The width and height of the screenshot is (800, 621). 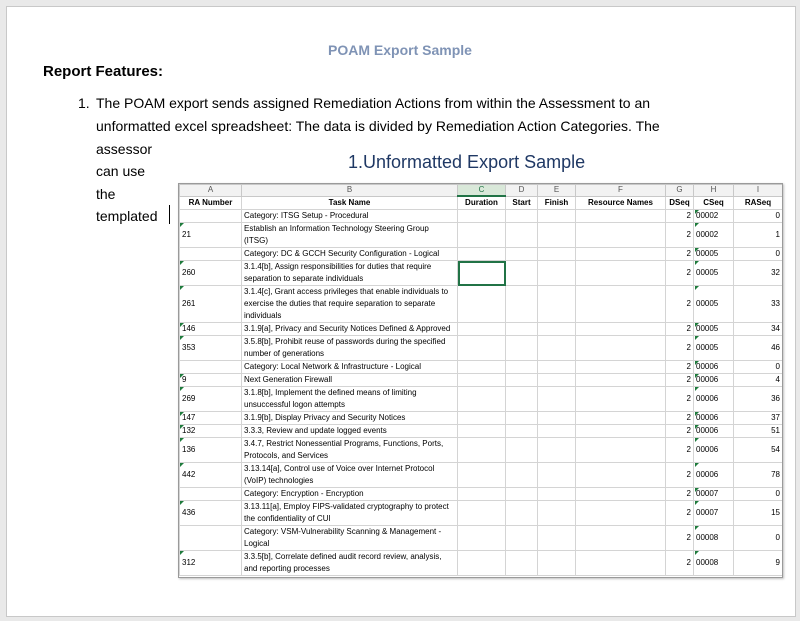 I want to click on raseq-cell: 9, so click(x=757, y=563).